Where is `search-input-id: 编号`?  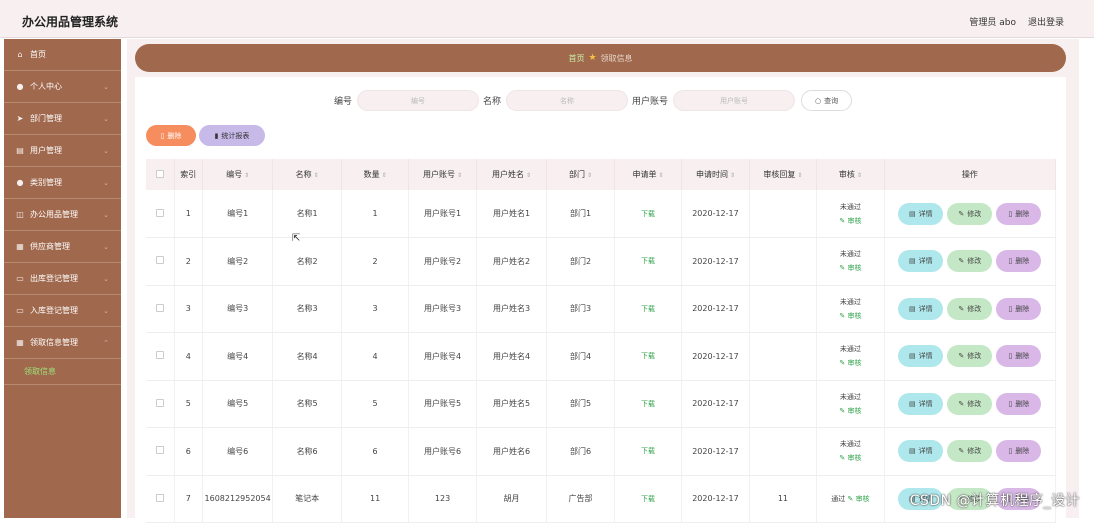
search-input-id: 编号 is located at coordinates (418, 100).